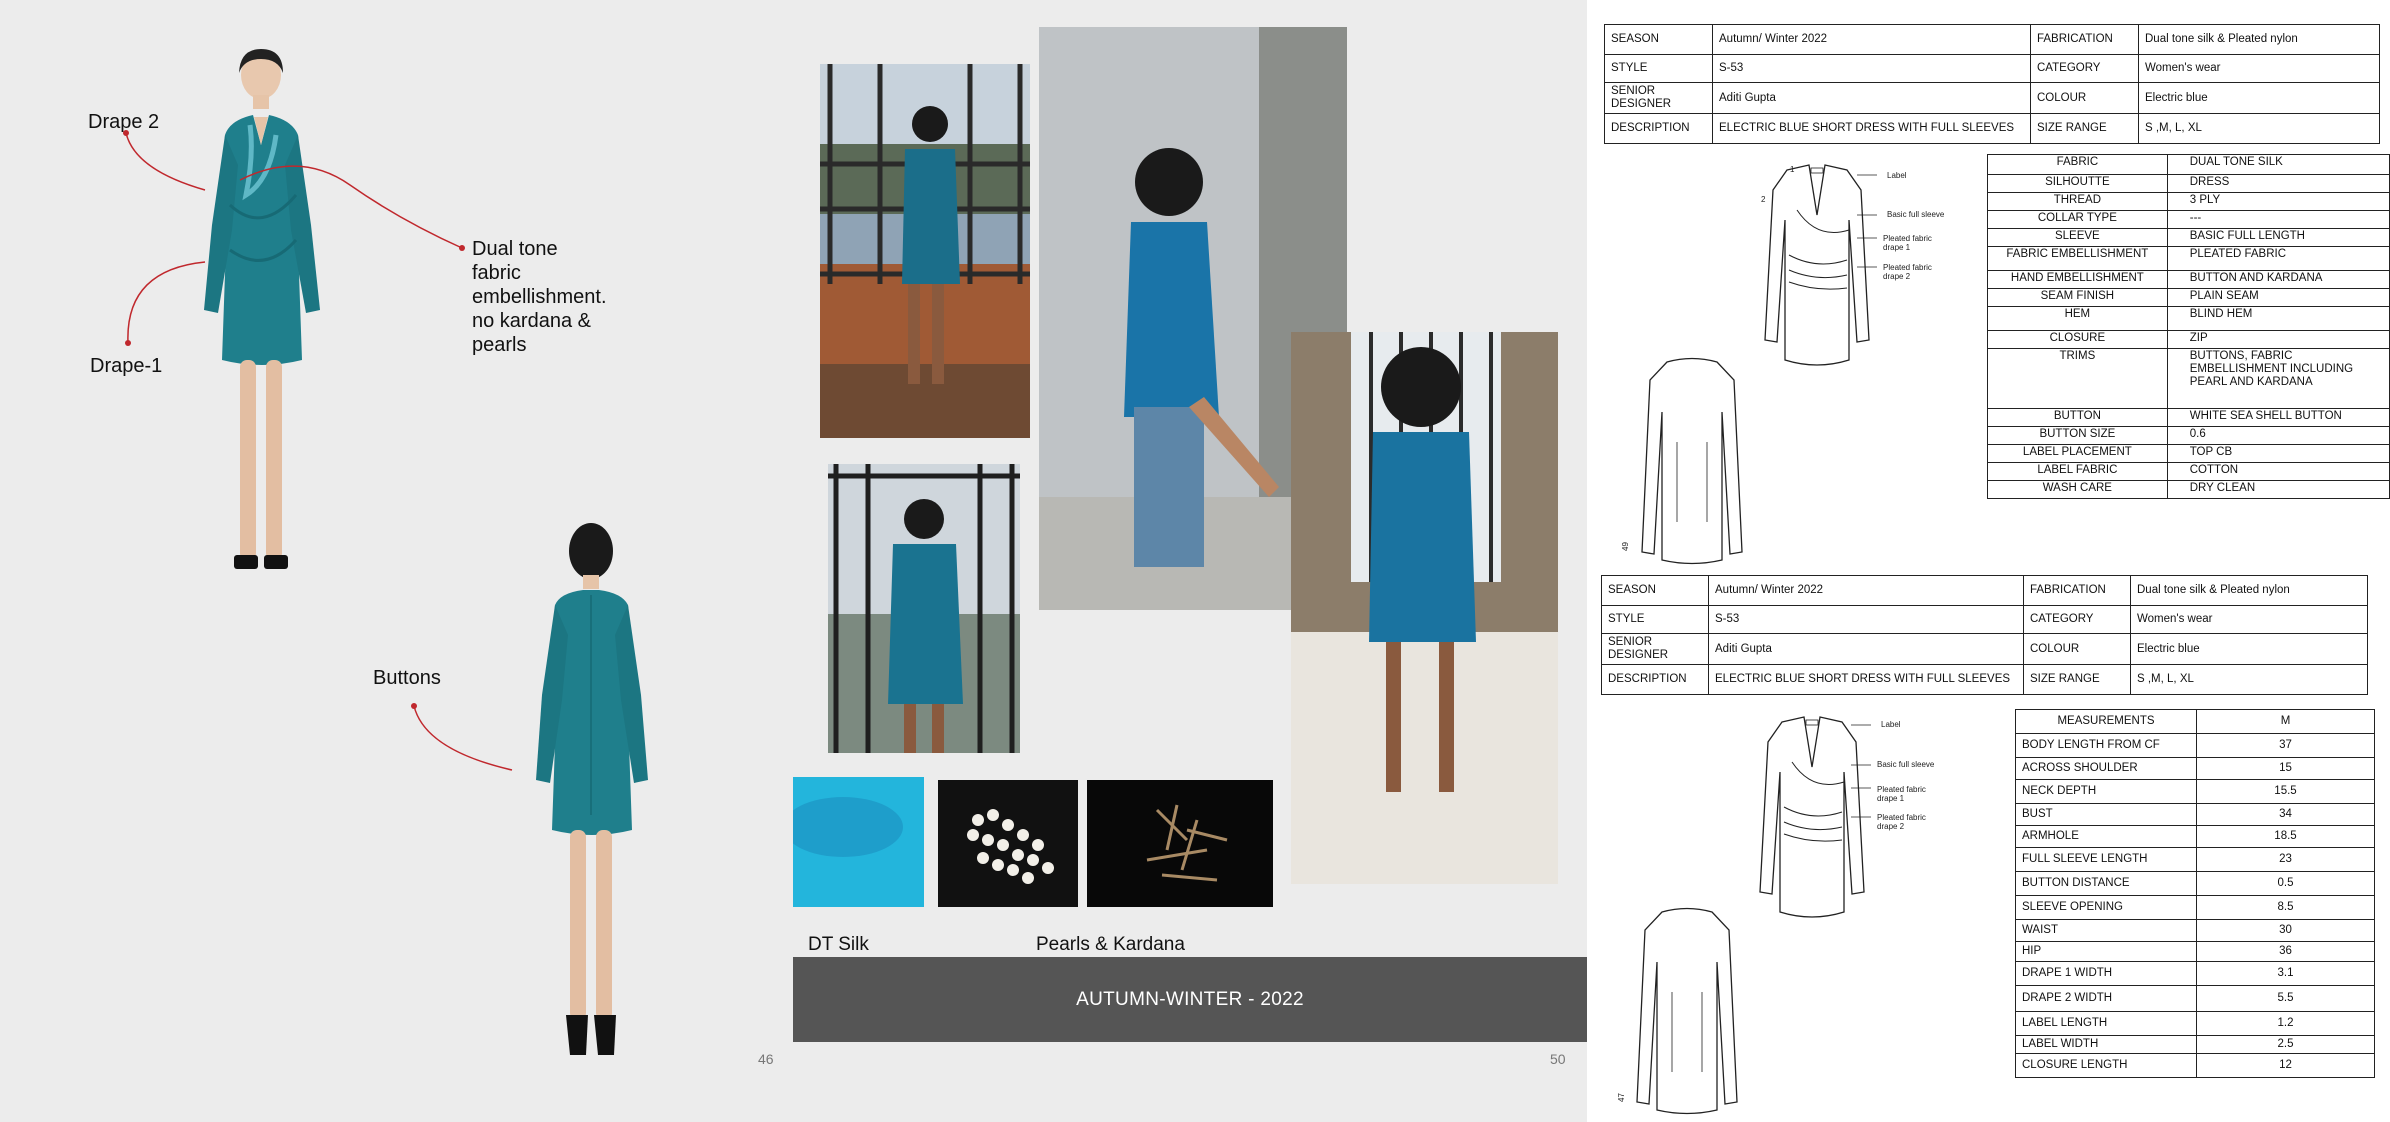 This screenshot has width=2390, height=1122. What do you see at coordinates (2077, 339) in the screenshot?
I see `attribute-key: CLOSURE` at bounding box center [2077, 339].